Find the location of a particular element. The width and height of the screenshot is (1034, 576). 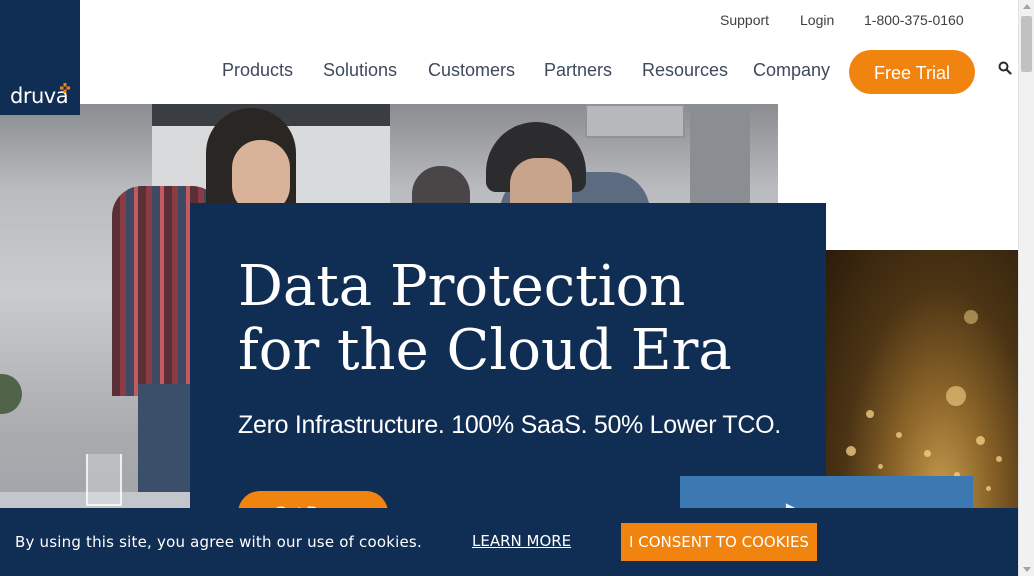

nav-company: Company is located at coordinates (791, 70).